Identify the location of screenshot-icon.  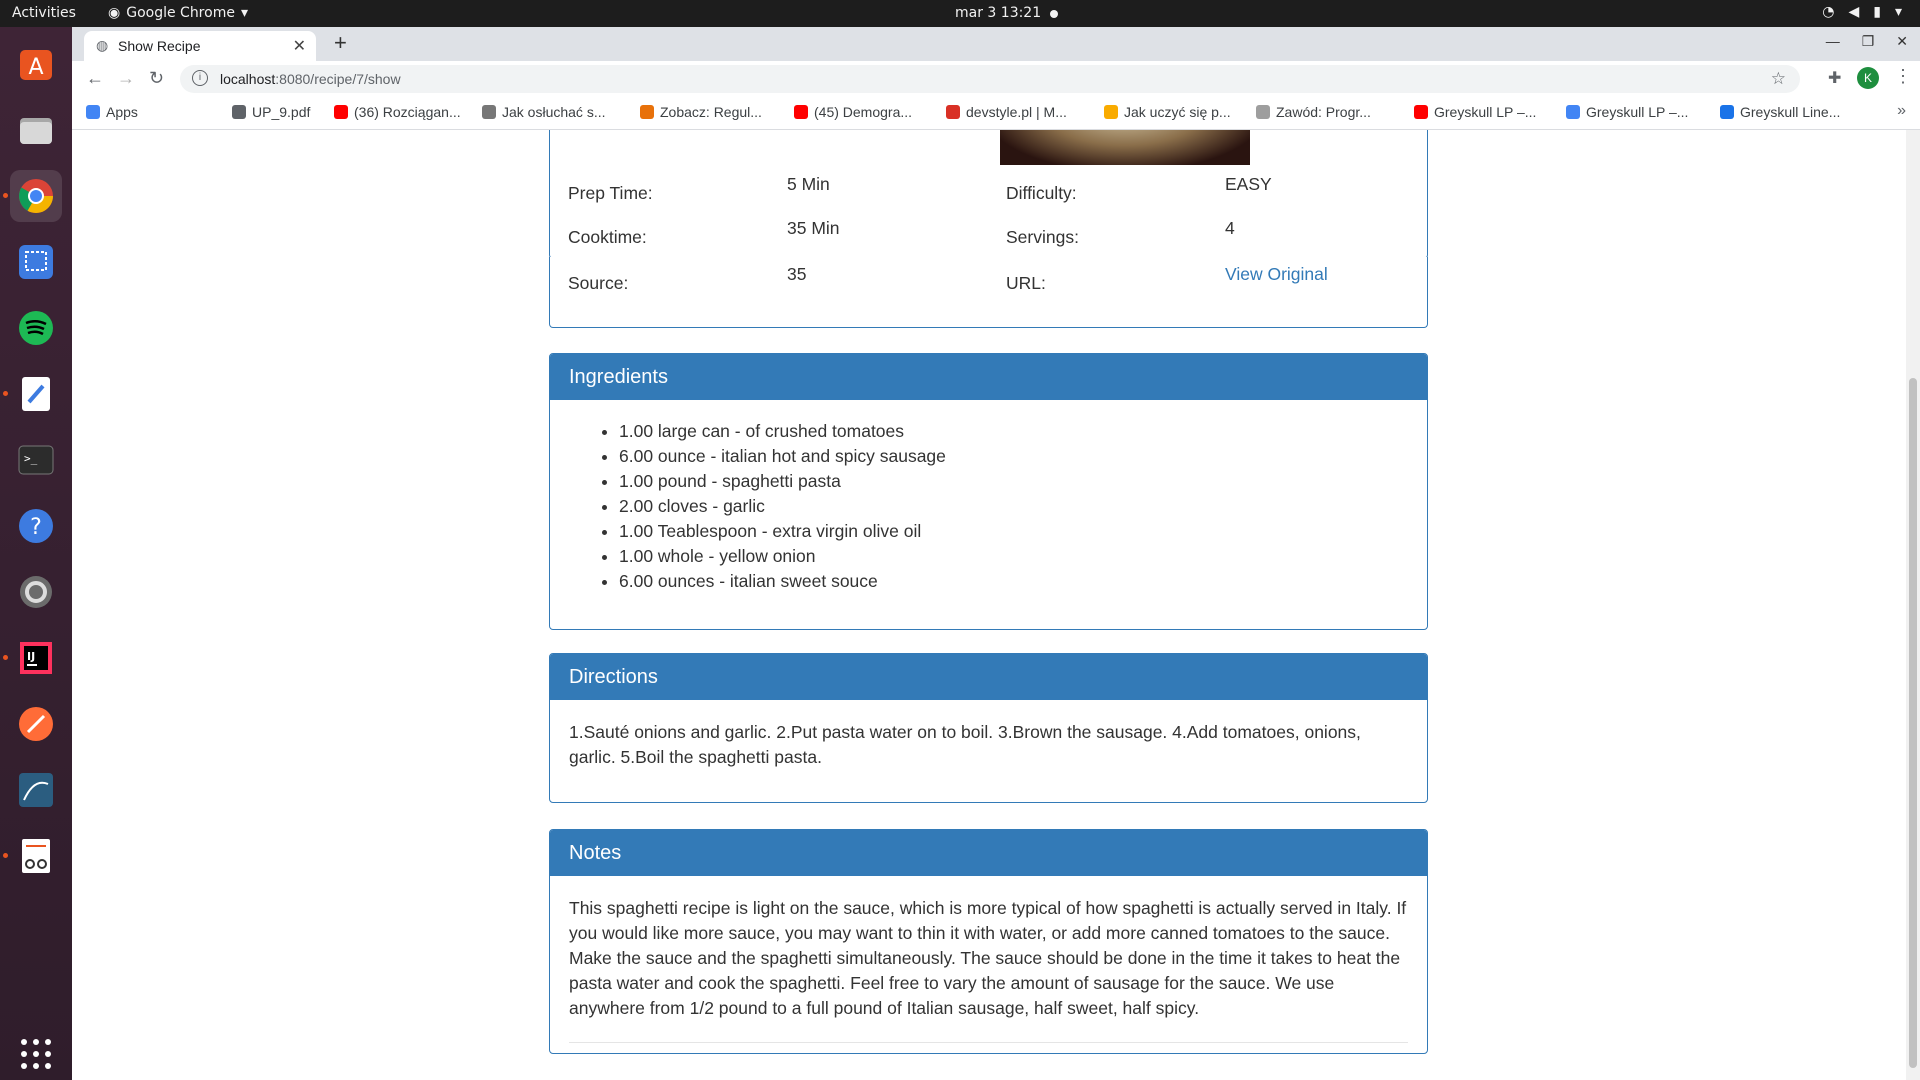
(36, 262).